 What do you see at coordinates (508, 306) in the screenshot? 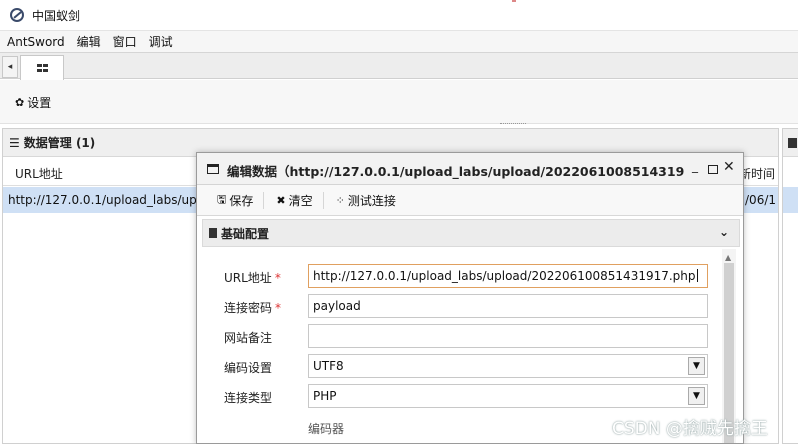
I see `password-field: payload` at bounding box center [508, 306].